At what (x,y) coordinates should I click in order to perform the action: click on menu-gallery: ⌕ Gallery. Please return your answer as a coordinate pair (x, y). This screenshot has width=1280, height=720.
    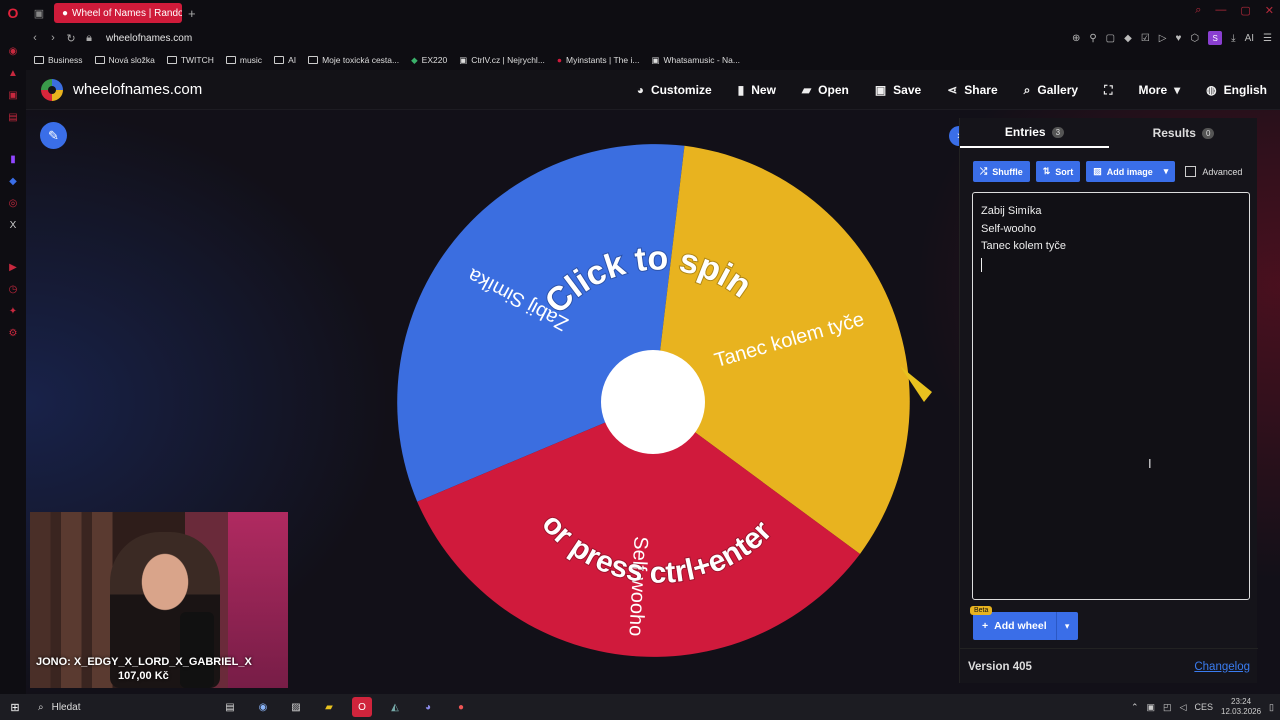
    Looking at the image, I should click on (1051, 90).